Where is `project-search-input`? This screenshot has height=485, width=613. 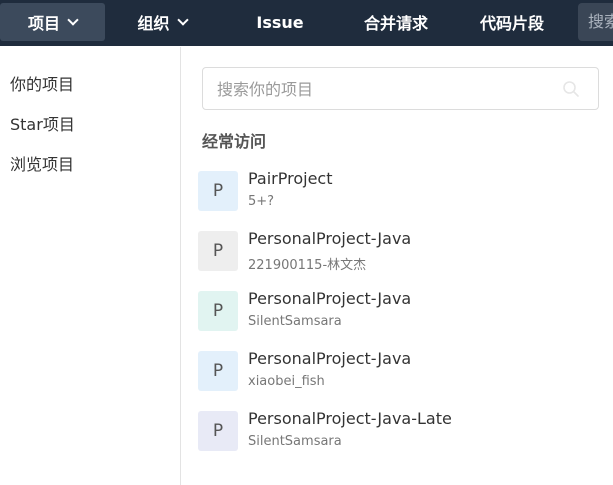
project-search-input is located at coordinates (387, 89).